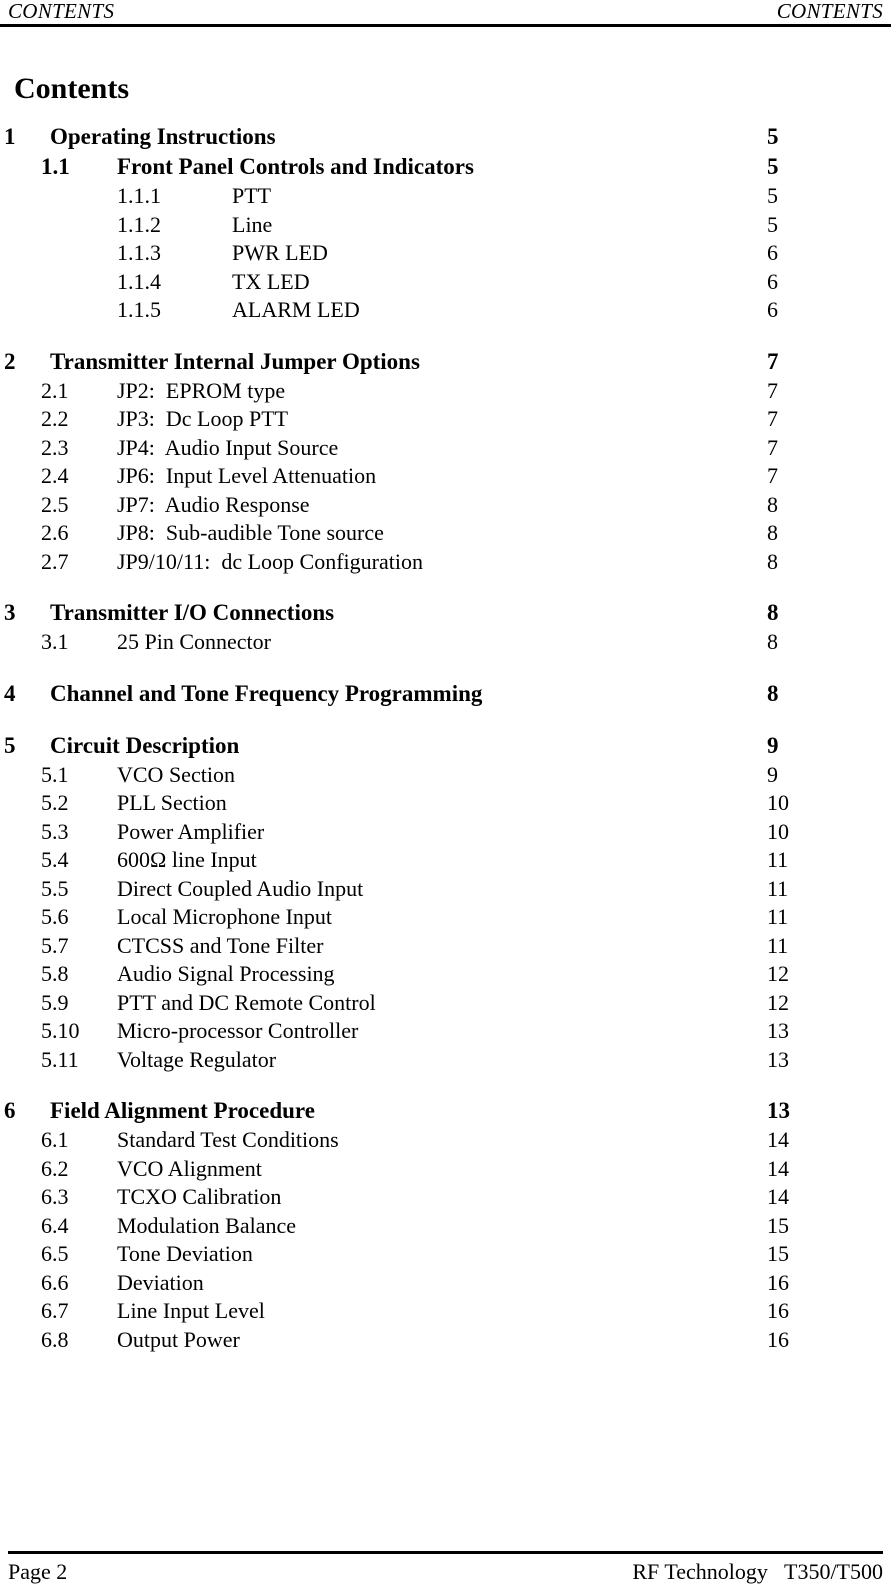  Describe the element at coordinates (235, 361) in the screenshot. I see `toc-entry-label: Transmitter Internal Jumper Options` at that location.